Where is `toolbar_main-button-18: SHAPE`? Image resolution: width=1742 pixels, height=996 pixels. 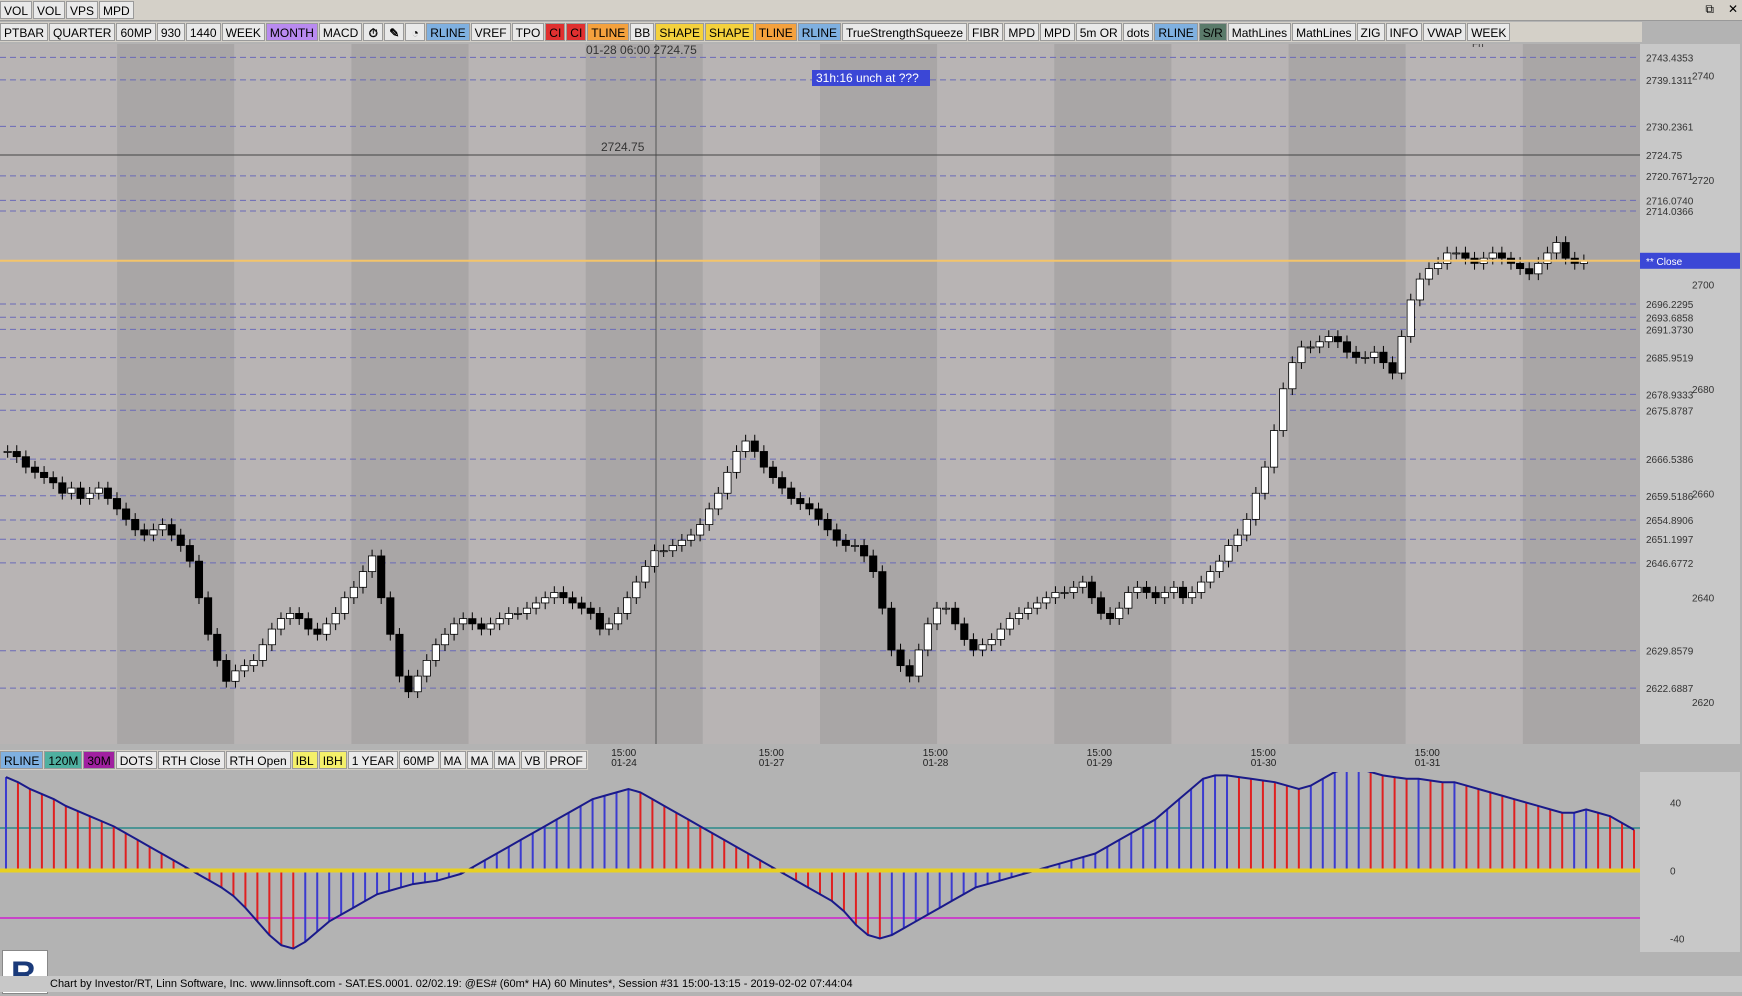 toolbar_main-button-18: SHAPE is located at coordinates (679, 32).